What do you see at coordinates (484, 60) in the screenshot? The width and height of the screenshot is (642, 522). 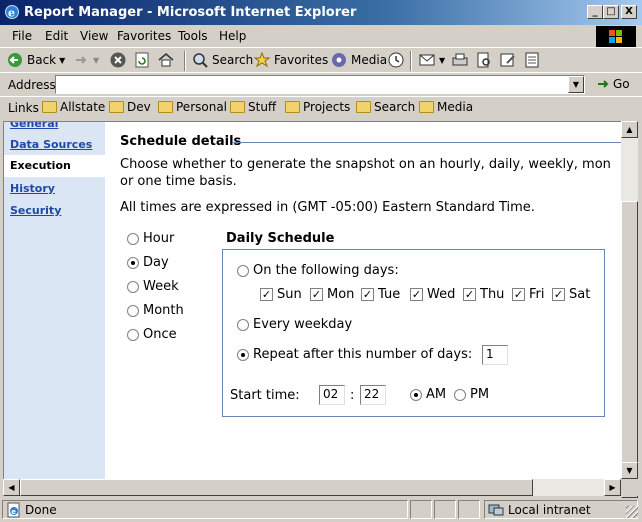 I see `print-preview-button` at bounding box center [484, 60].